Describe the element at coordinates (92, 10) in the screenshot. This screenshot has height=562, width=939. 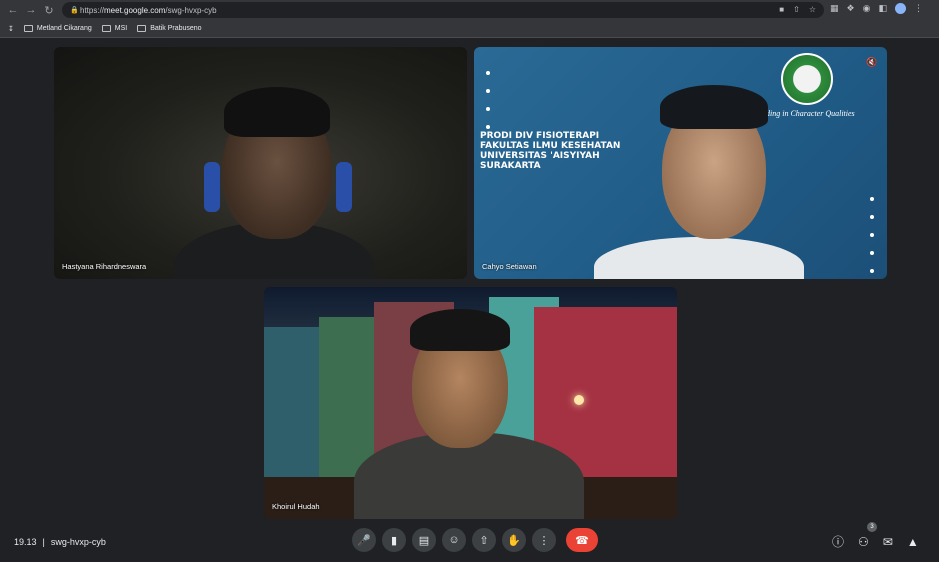
I see `url-scheme: https://` at that location.